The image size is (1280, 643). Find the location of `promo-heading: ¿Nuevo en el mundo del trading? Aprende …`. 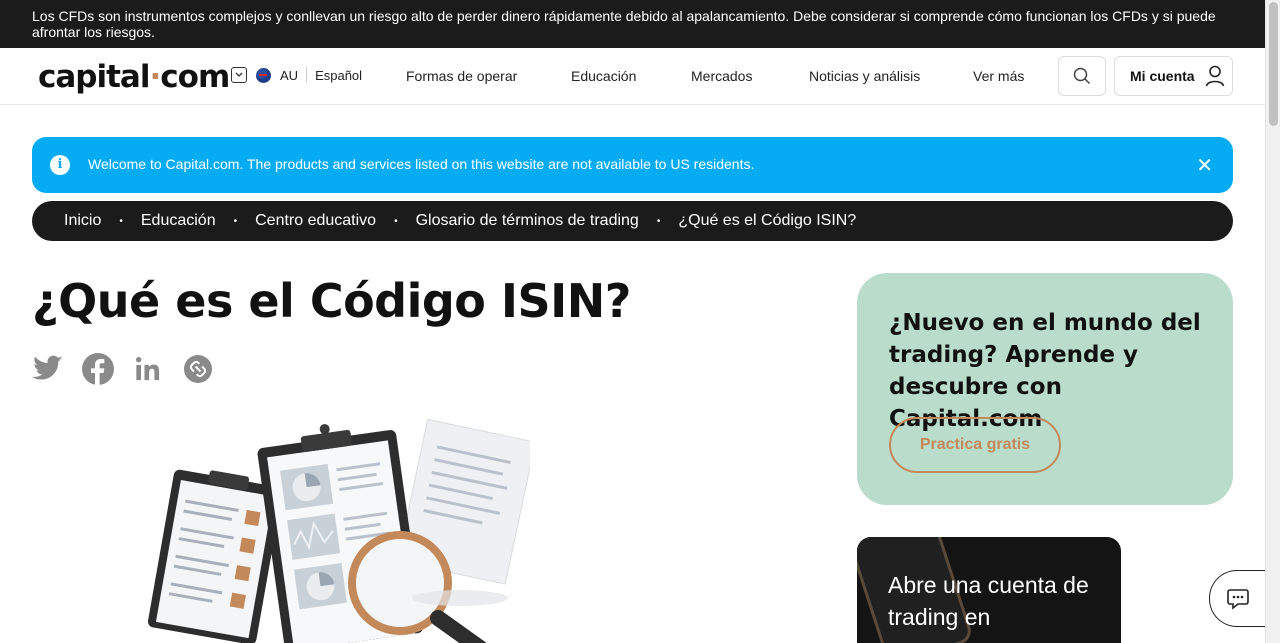

promo-heading: ¿Nuevo en el mundo del trading? Aprende … is located at coordinates (1045, 371).